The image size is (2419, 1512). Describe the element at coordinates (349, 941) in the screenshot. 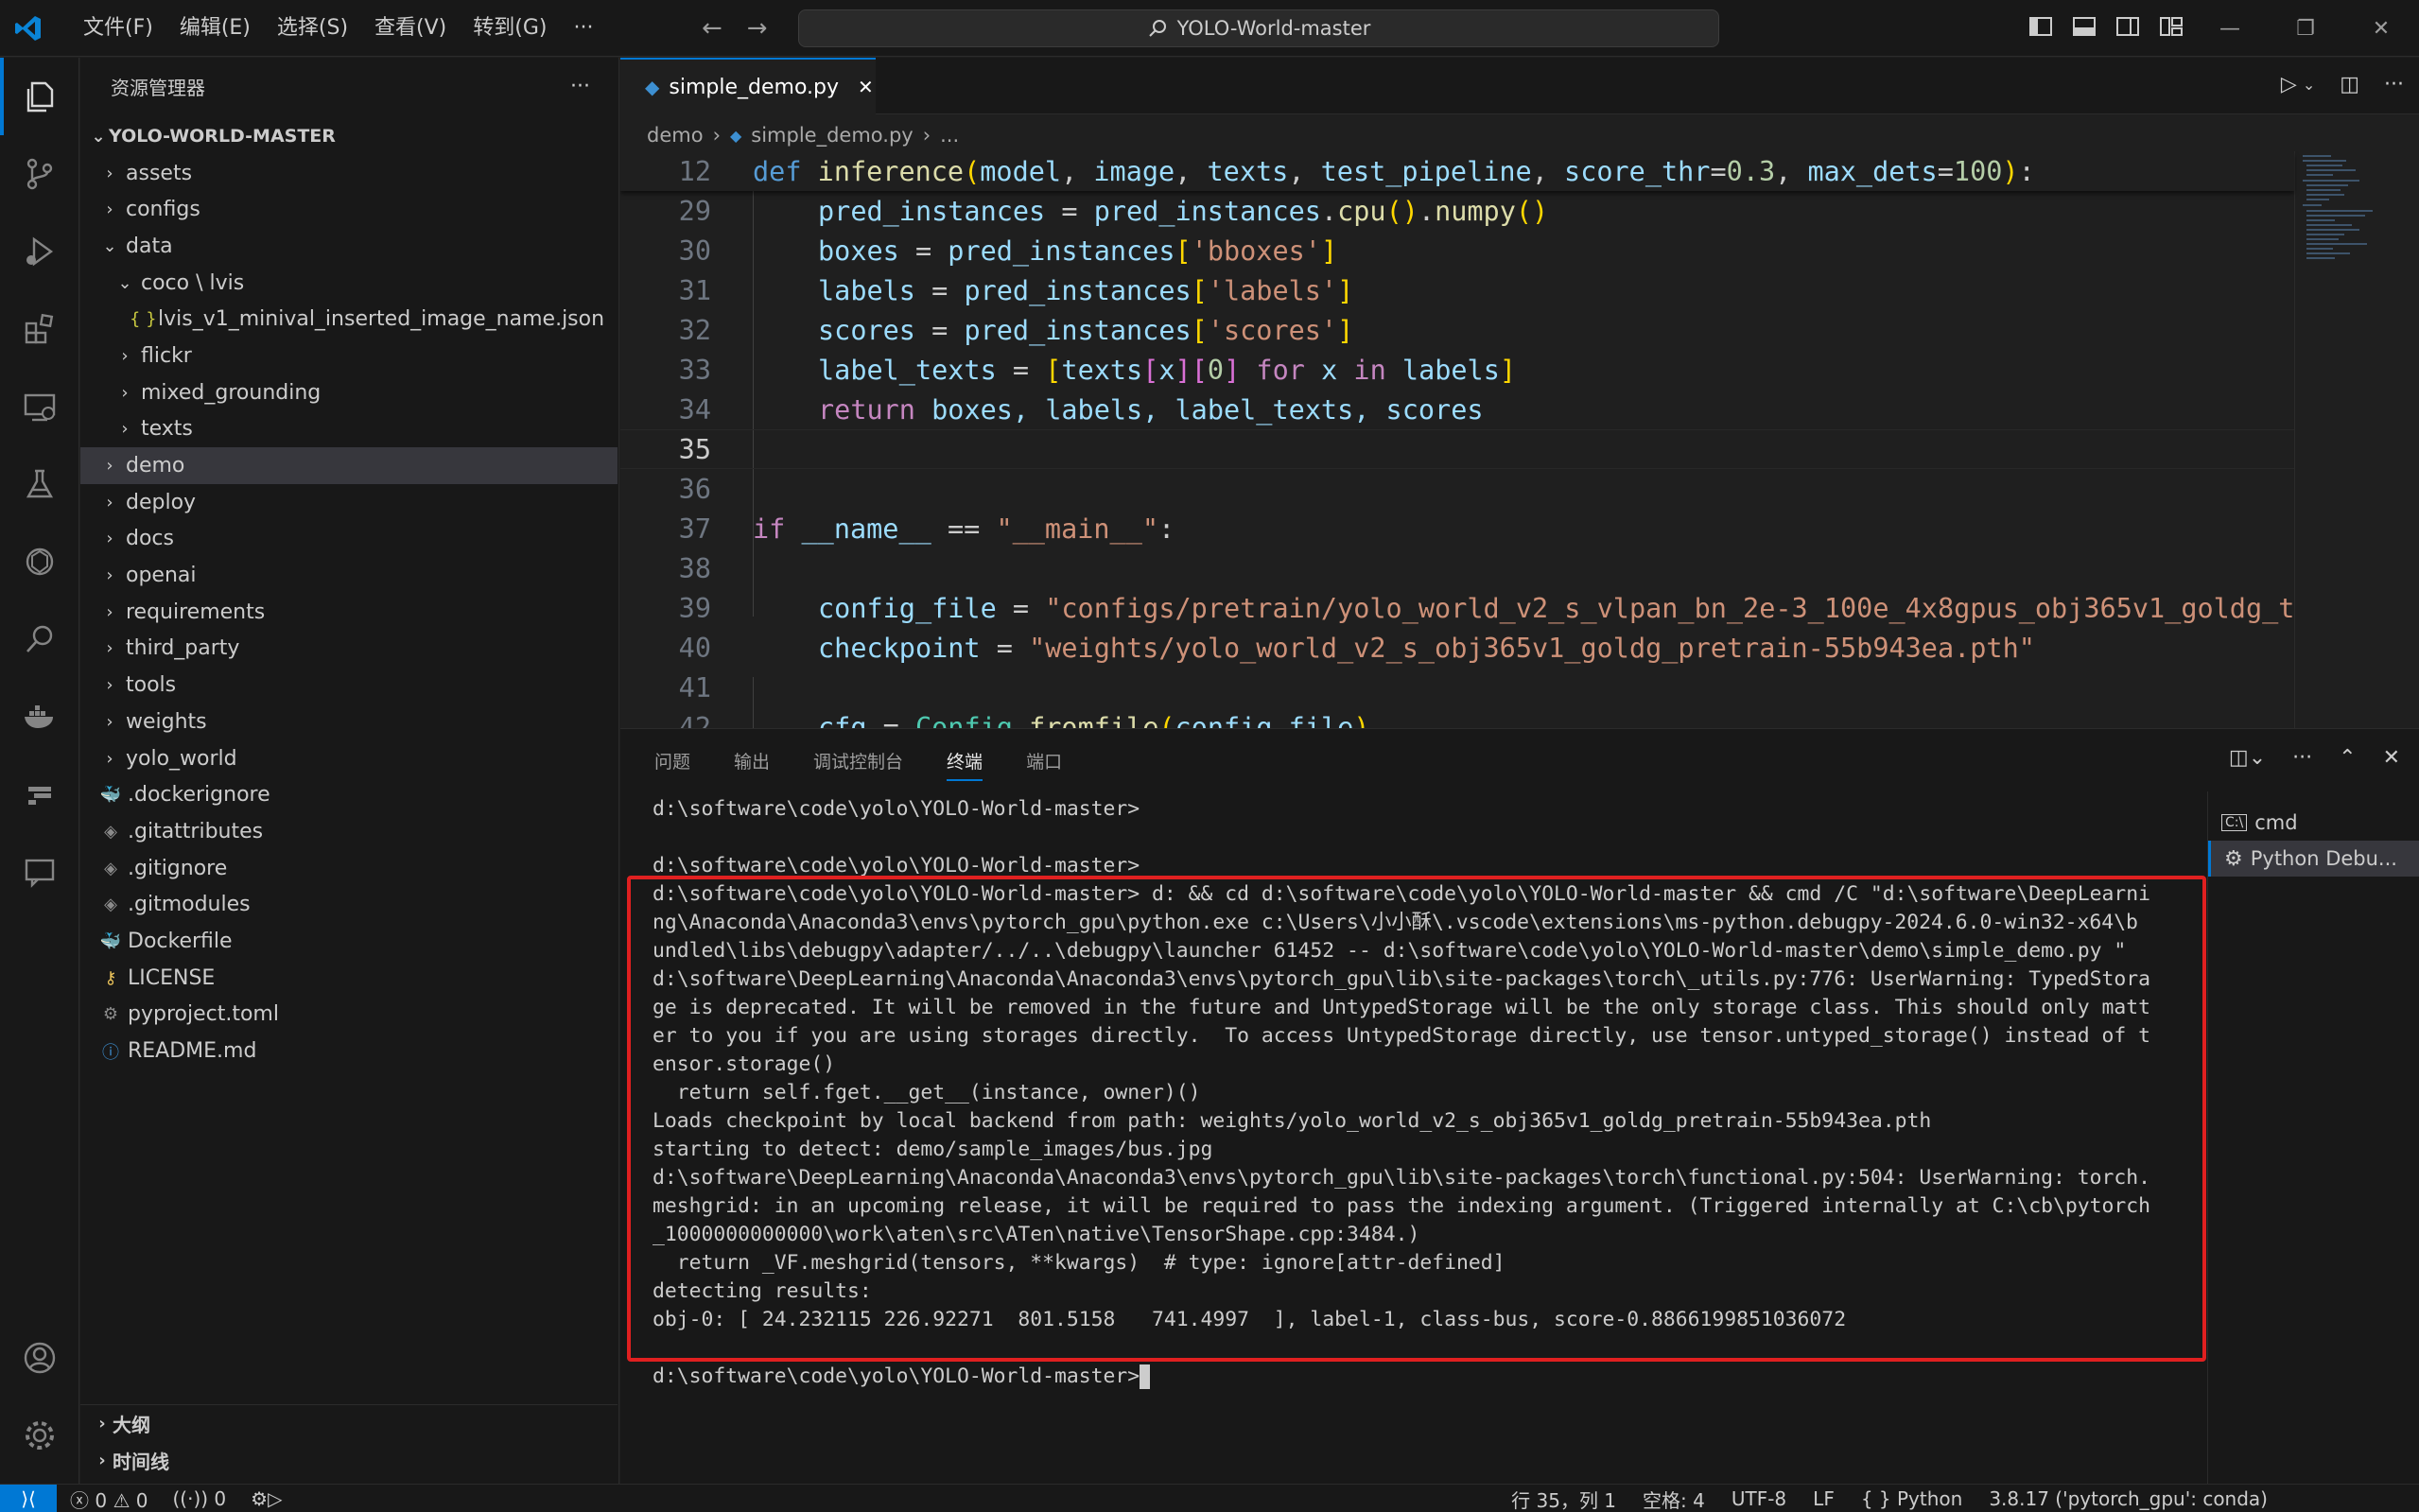

I see `file-dockerfile: 🐳 Dockerfile` at that location.